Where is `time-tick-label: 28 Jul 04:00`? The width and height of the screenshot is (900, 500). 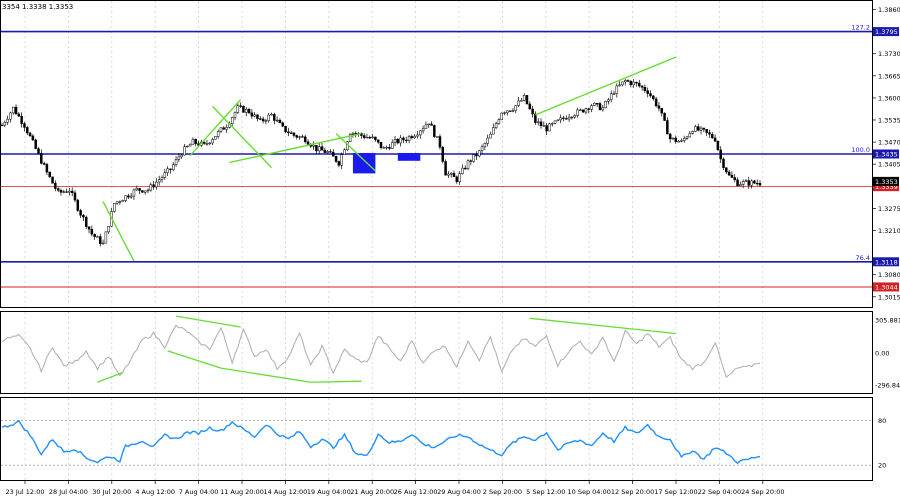 time-tick-label: 28 Jul 04:00 is located at coordinates (68, 492).